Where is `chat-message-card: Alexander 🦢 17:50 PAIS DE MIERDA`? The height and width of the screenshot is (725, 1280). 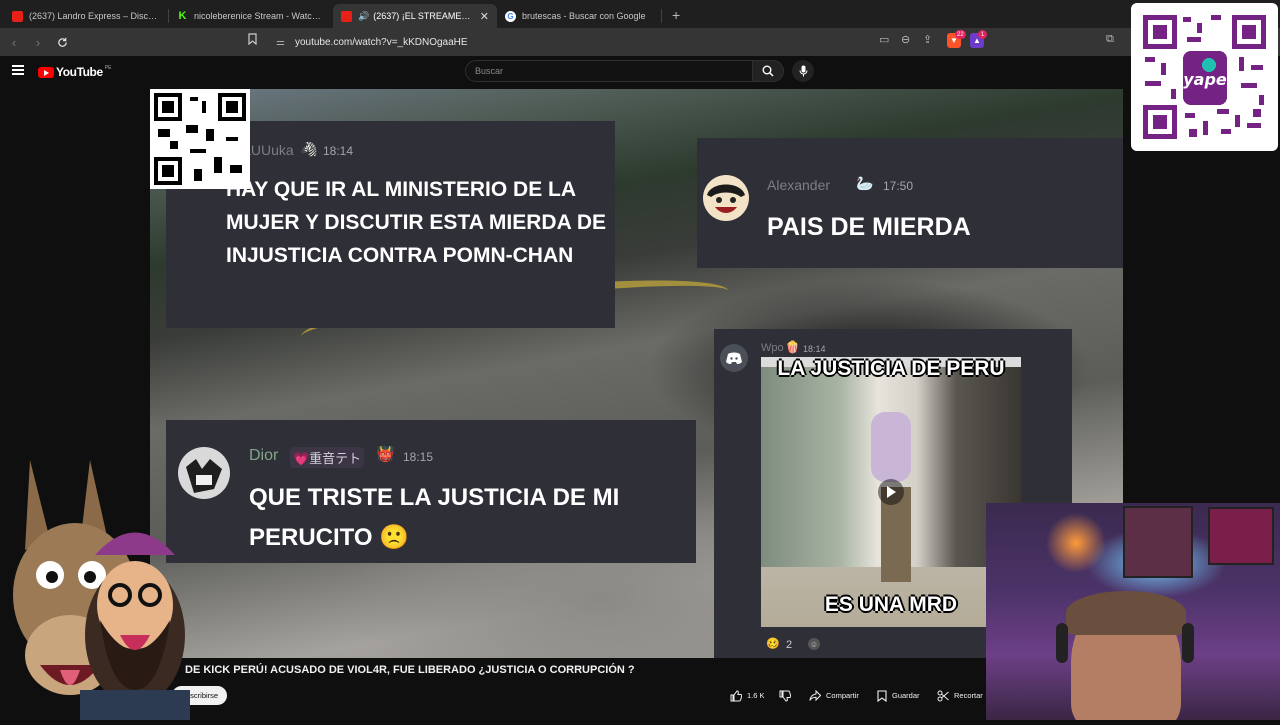
chat-message-card: Alexander 🦢 17:50 PAIS DE MIERDA is located at coordinates (910, 203).